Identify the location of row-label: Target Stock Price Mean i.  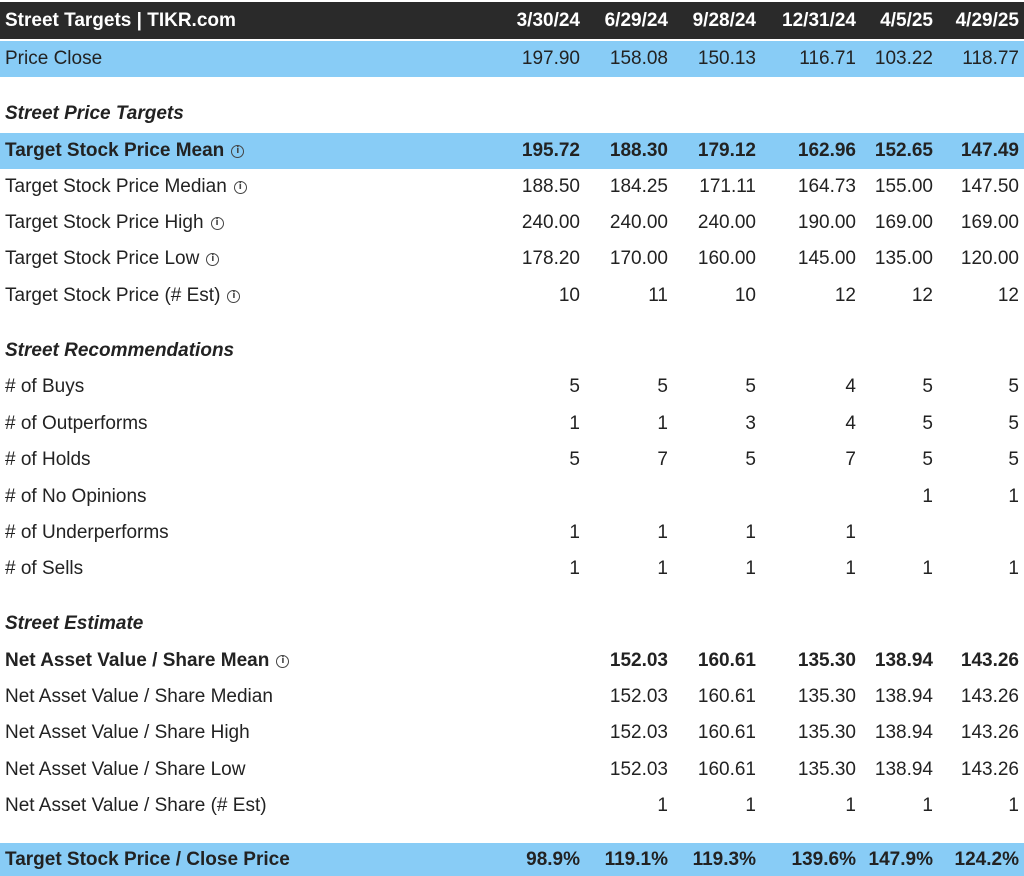
(125, 151).